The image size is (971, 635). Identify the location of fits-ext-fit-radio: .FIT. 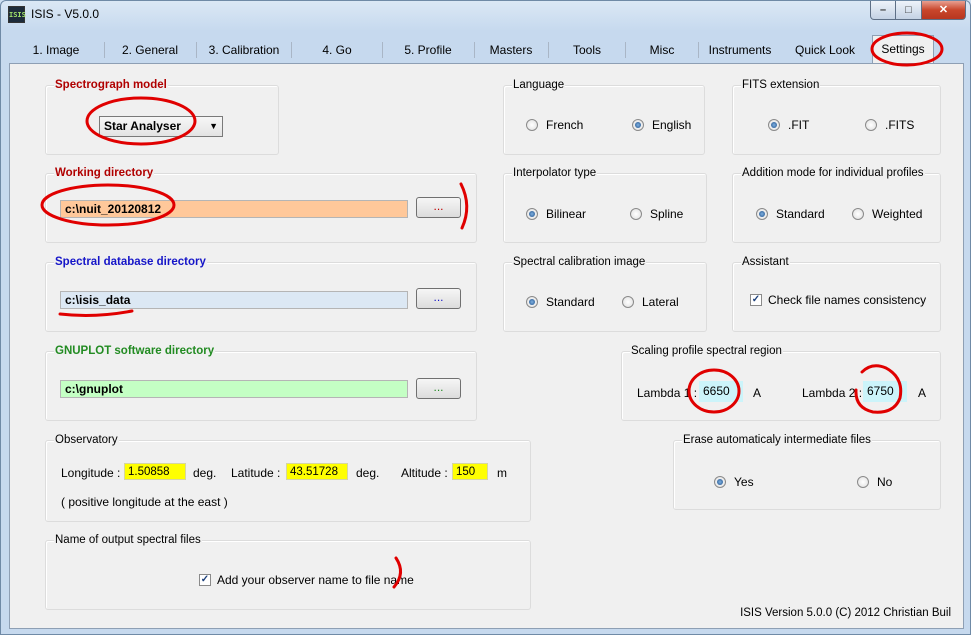
(788, 125).